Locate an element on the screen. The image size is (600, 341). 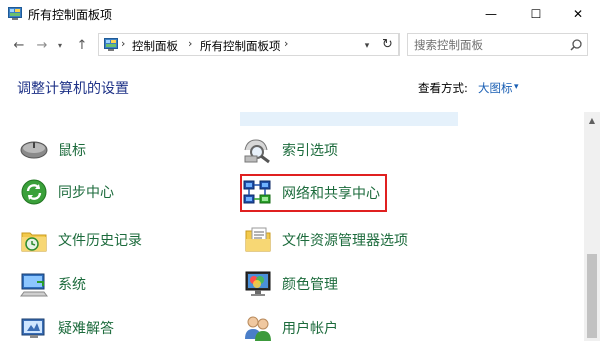
item-user-accounts: 用户帐户 is located at coordinates (290, 326).